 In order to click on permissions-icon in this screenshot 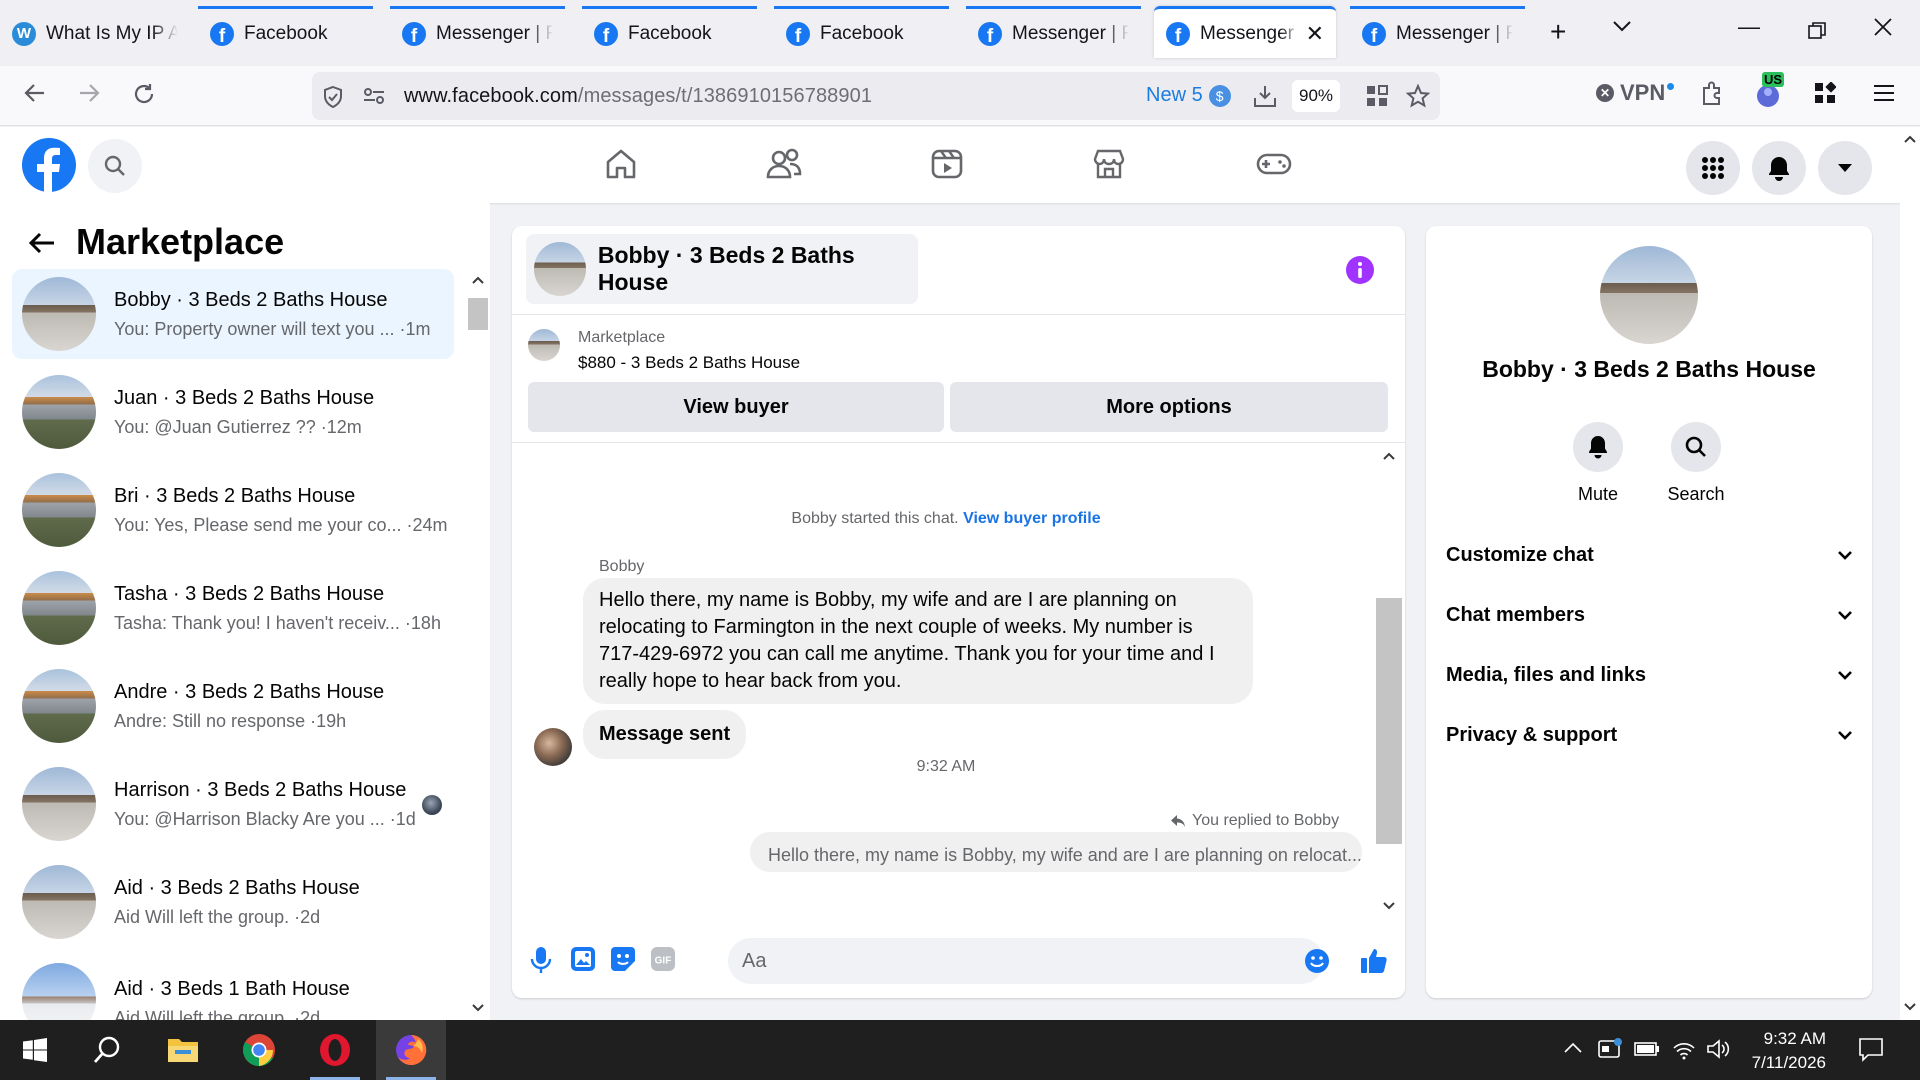, I will do `click(374, 96)`.